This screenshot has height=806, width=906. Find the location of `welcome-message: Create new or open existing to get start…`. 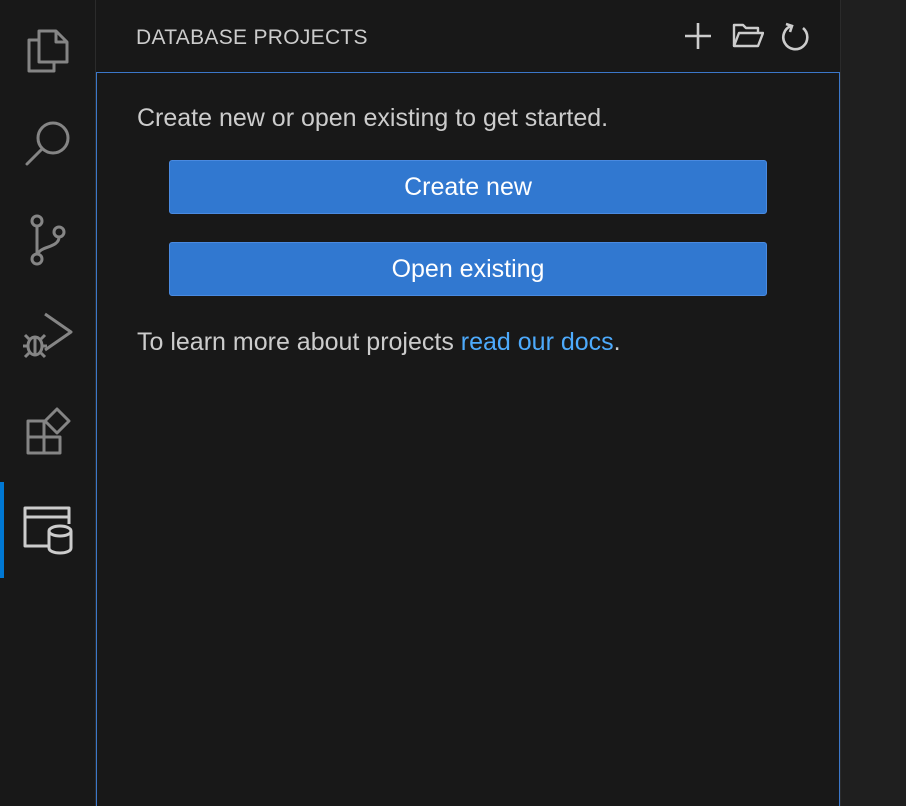

welcome-message: Create new or open existing to get start… is located at coordinates (373, 118).